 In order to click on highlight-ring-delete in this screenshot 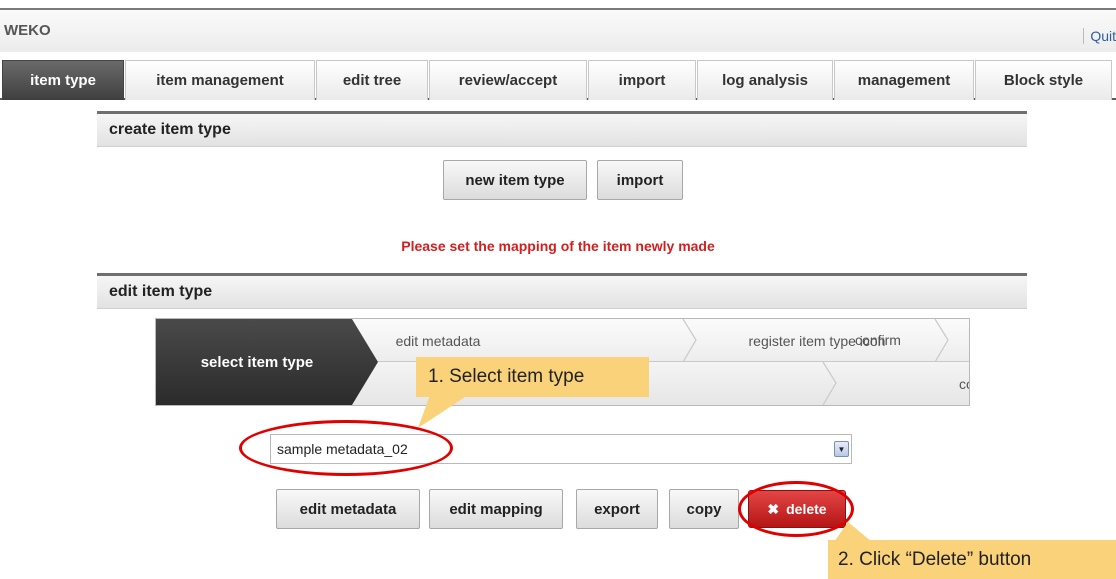, I will do `click(796, 509)`.